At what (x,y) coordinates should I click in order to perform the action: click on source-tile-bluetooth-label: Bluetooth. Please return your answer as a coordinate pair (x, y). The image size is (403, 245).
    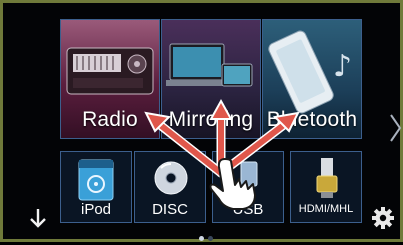
    Looking at the image, I should click on (312, 119).